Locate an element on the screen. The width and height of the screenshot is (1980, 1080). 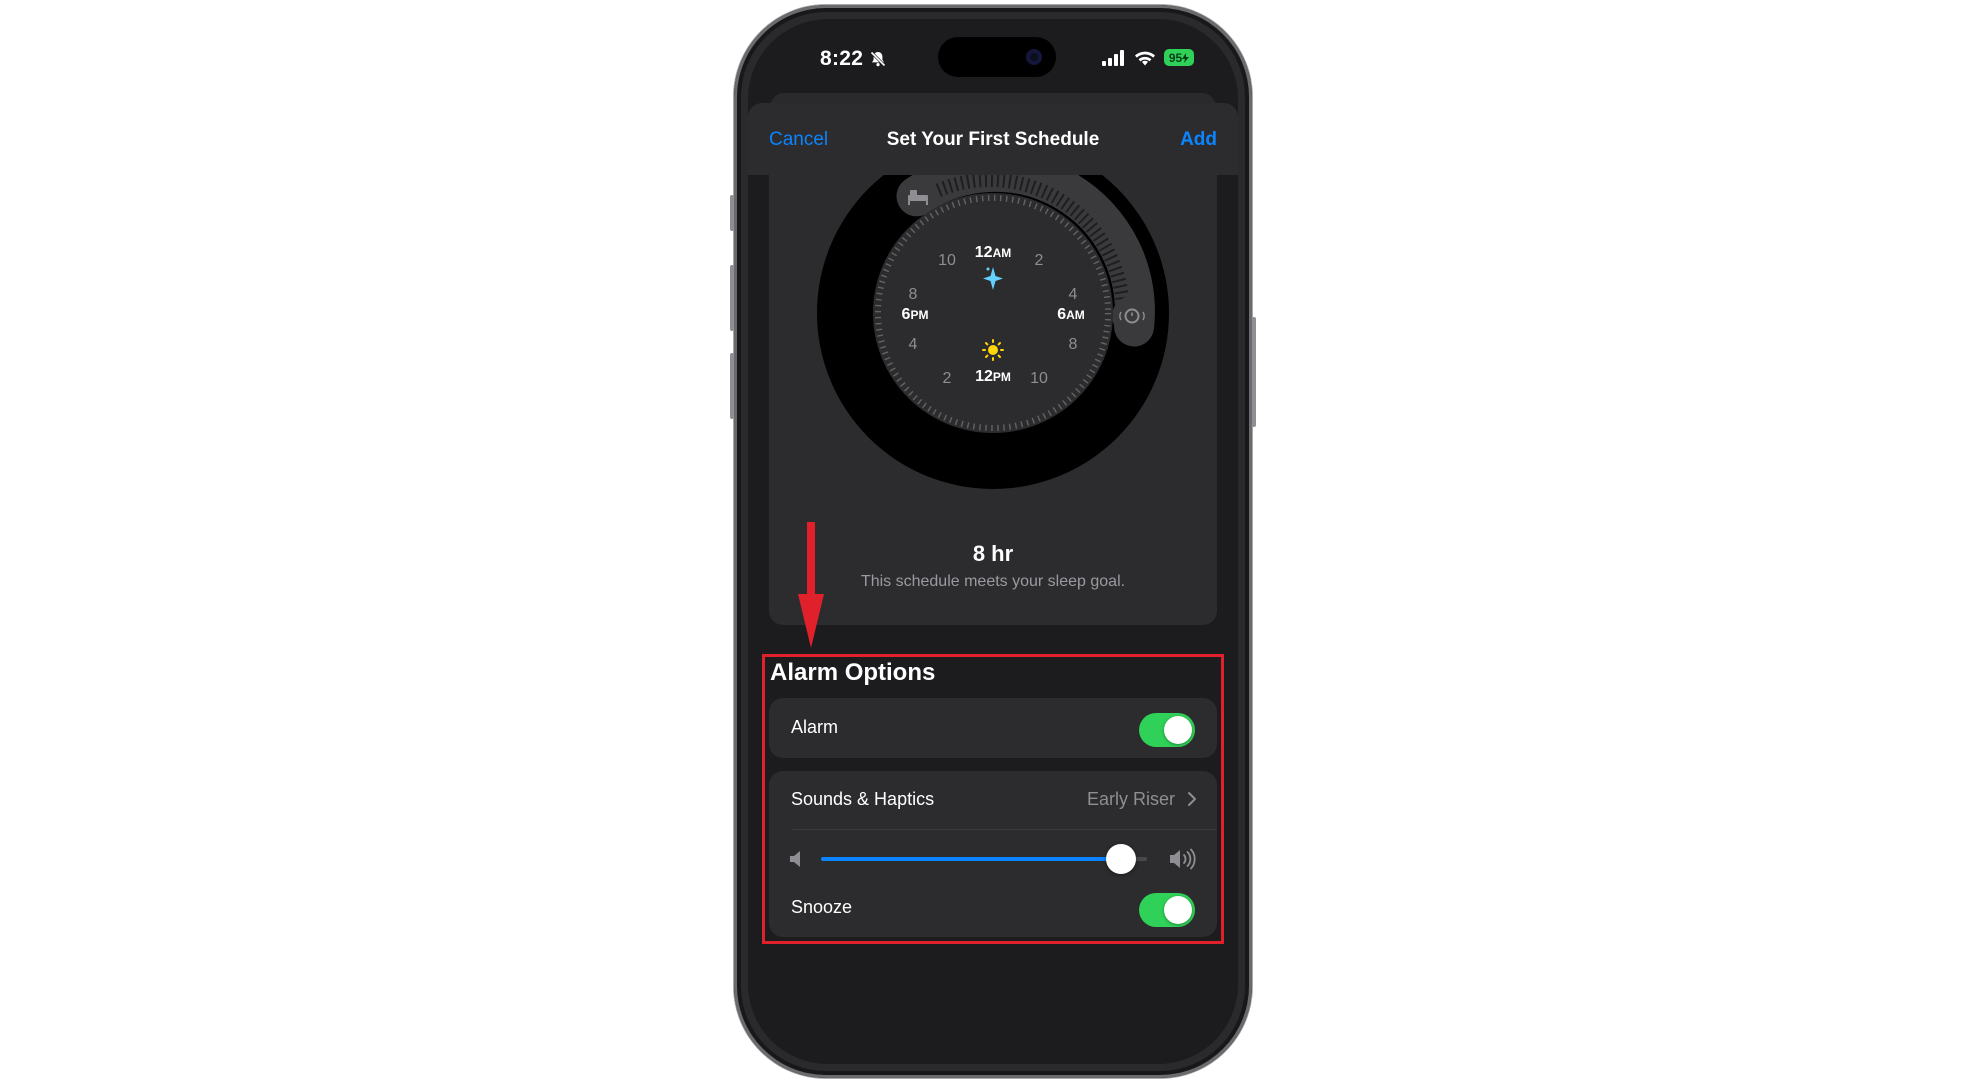
charging-bolt-icon is located at coordinates (1186, 57).